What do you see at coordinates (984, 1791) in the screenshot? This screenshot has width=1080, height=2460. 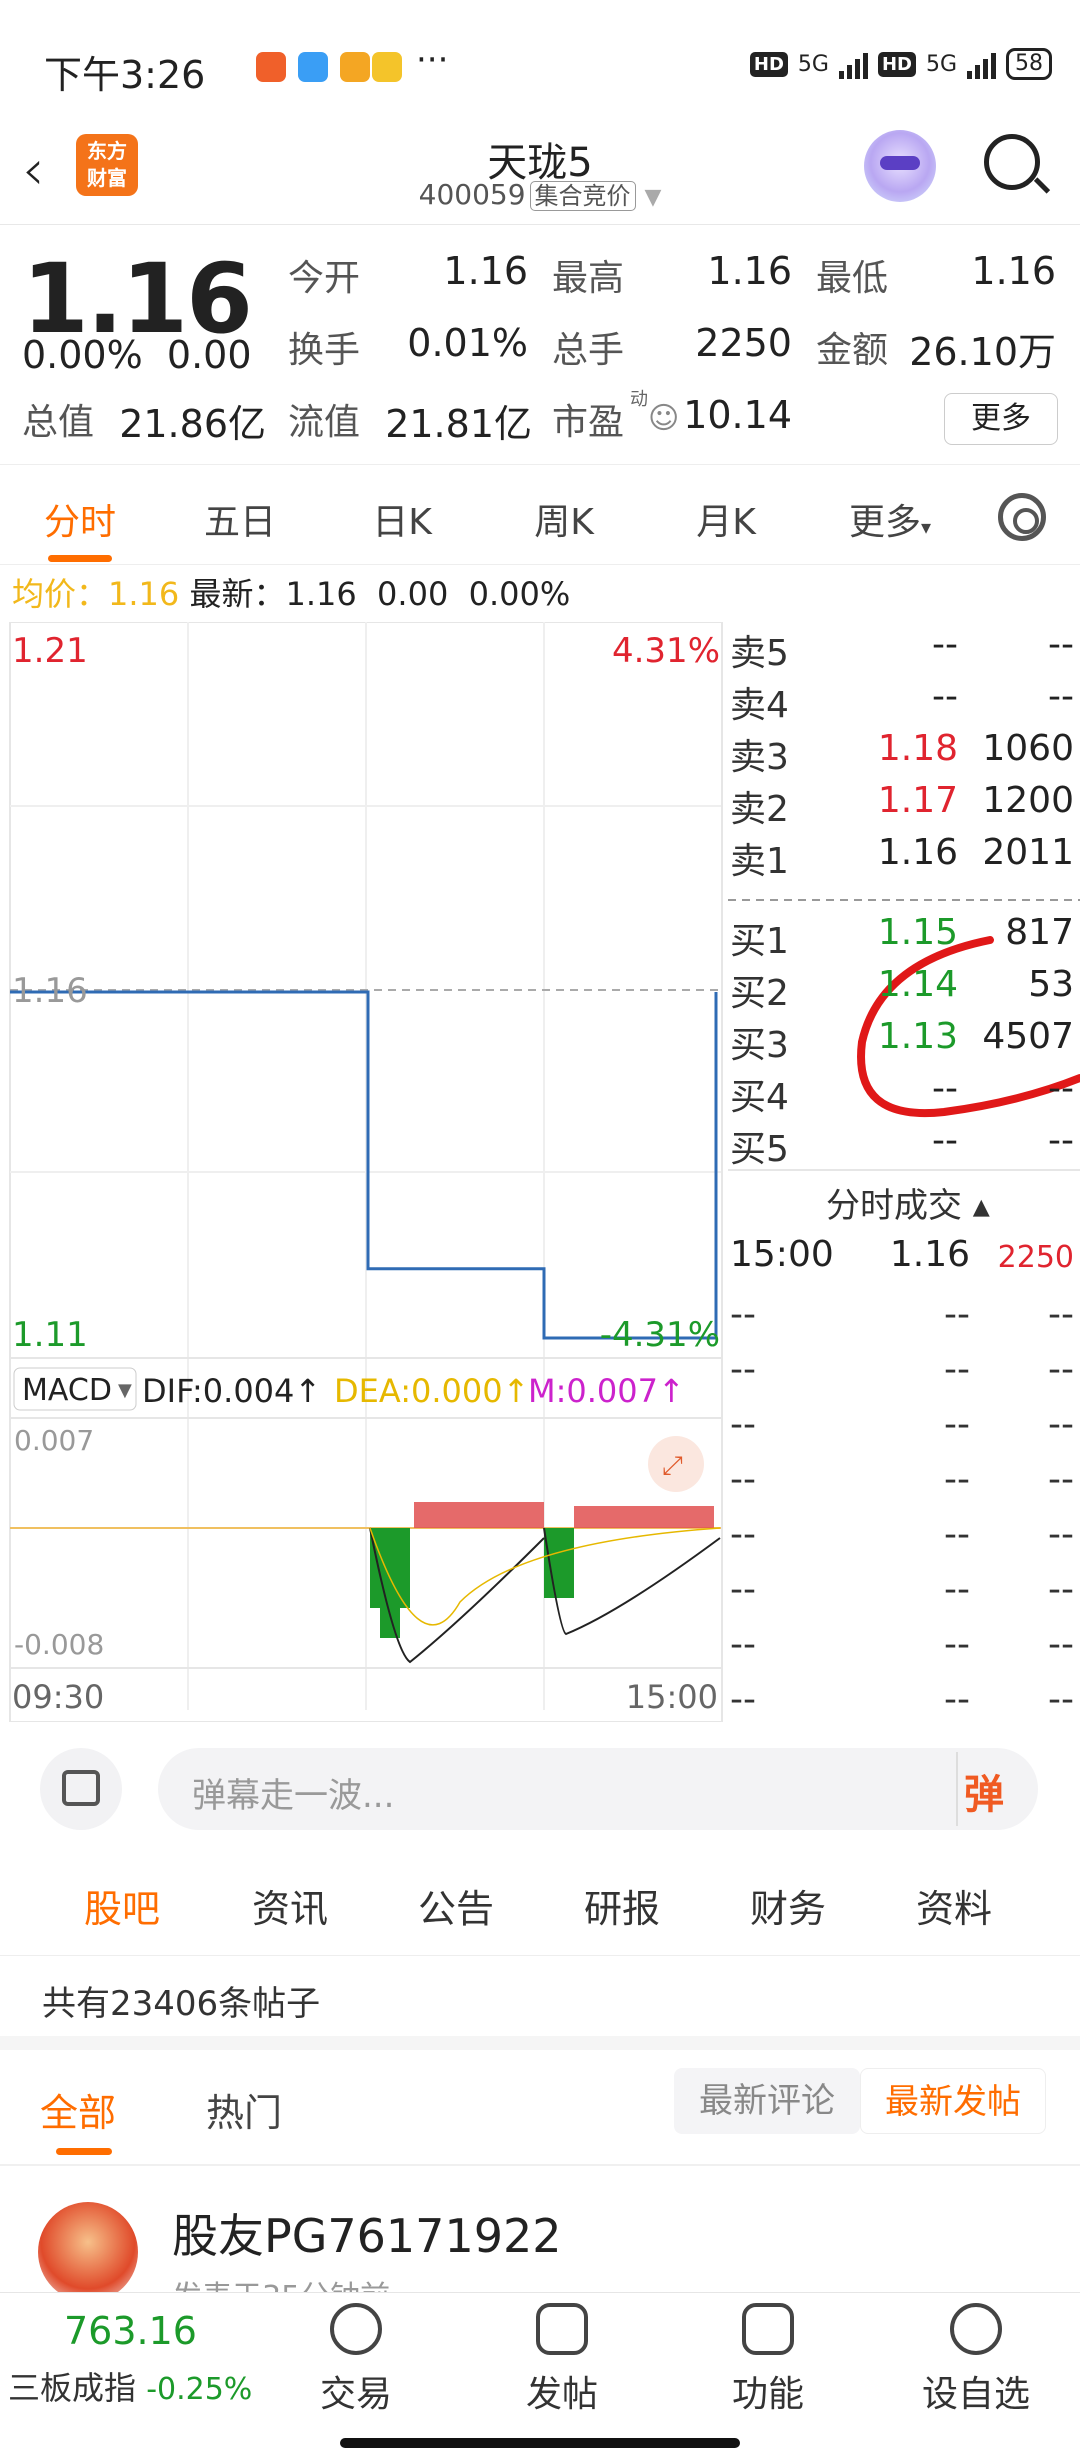 I see `danmaku-button: 弹` at bounding box center [984, 1791].